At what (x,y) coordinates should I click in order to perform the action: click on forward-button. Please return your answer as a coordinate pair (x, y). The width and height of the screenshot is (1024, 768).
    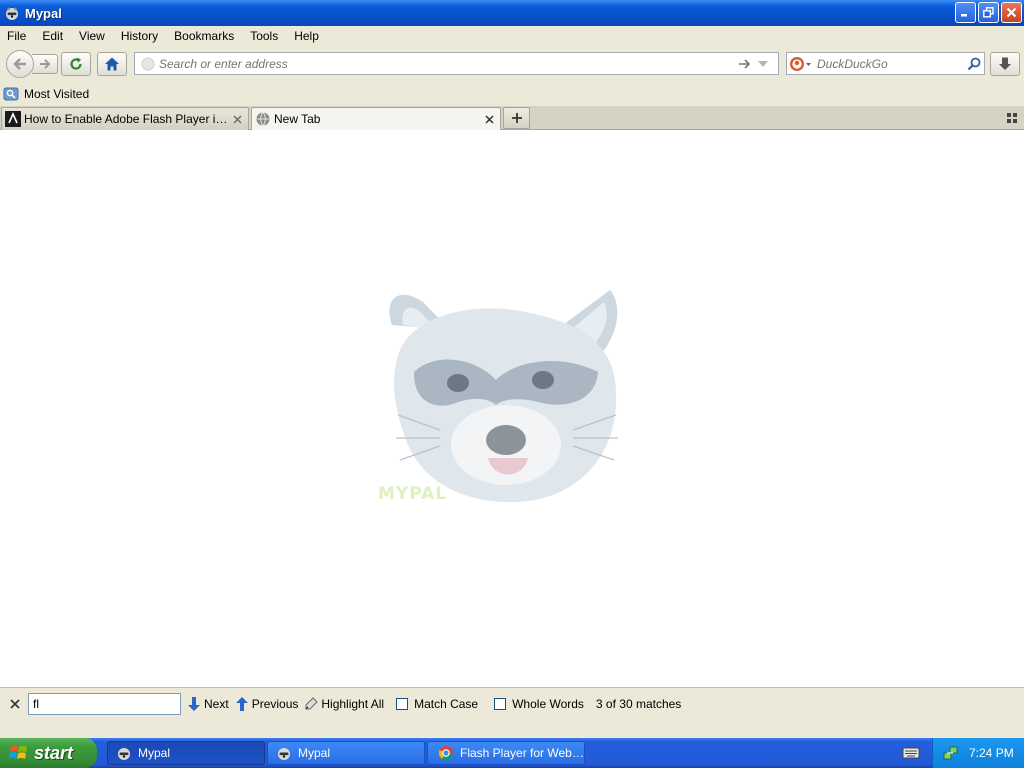
    Looking at the image, I should click on (45, 64).